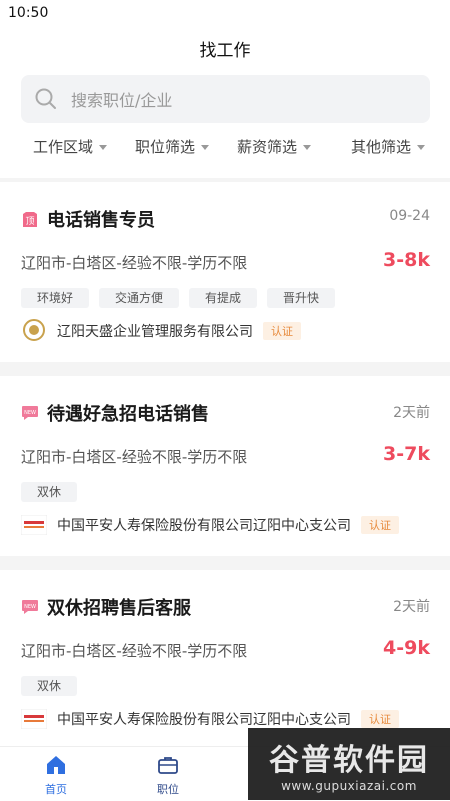  I want to click on page-title: 找工作, so click(225, 51).